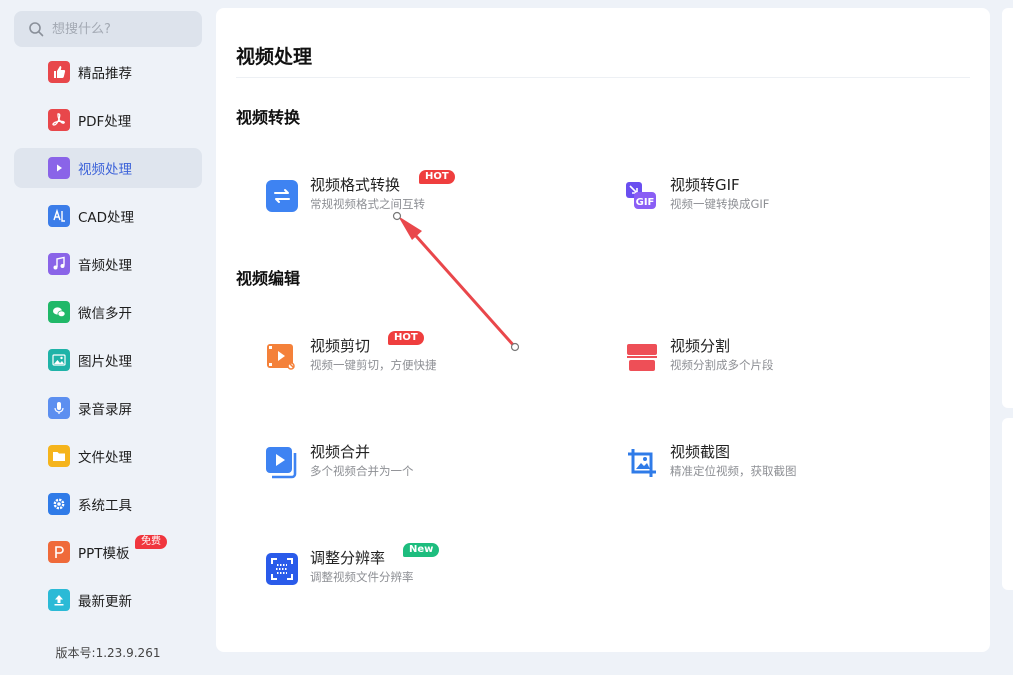 The height and width of the screenshot is (675, 1013). What do you see at coordinates (700, 452) in the screenshot?
I see `tool-name: 视频截图` at bounding box center [700, 452].